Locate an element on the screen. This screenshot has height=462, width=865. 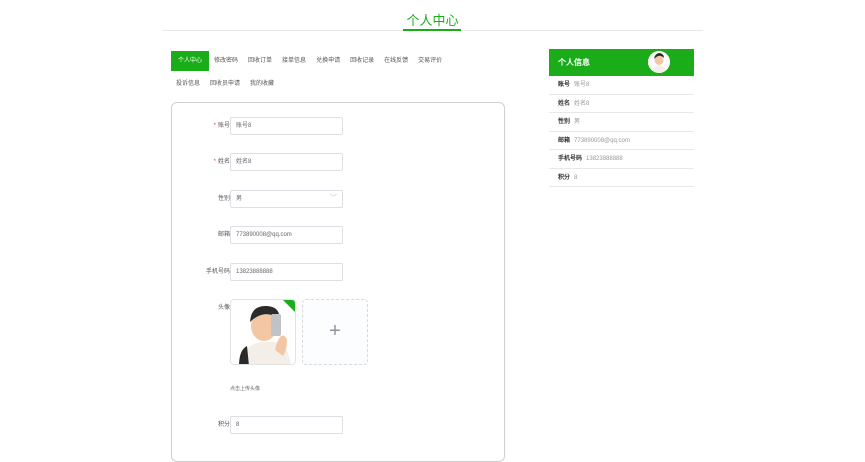
profile-info-title: 个人信息 is located at coordinates (574, 62).